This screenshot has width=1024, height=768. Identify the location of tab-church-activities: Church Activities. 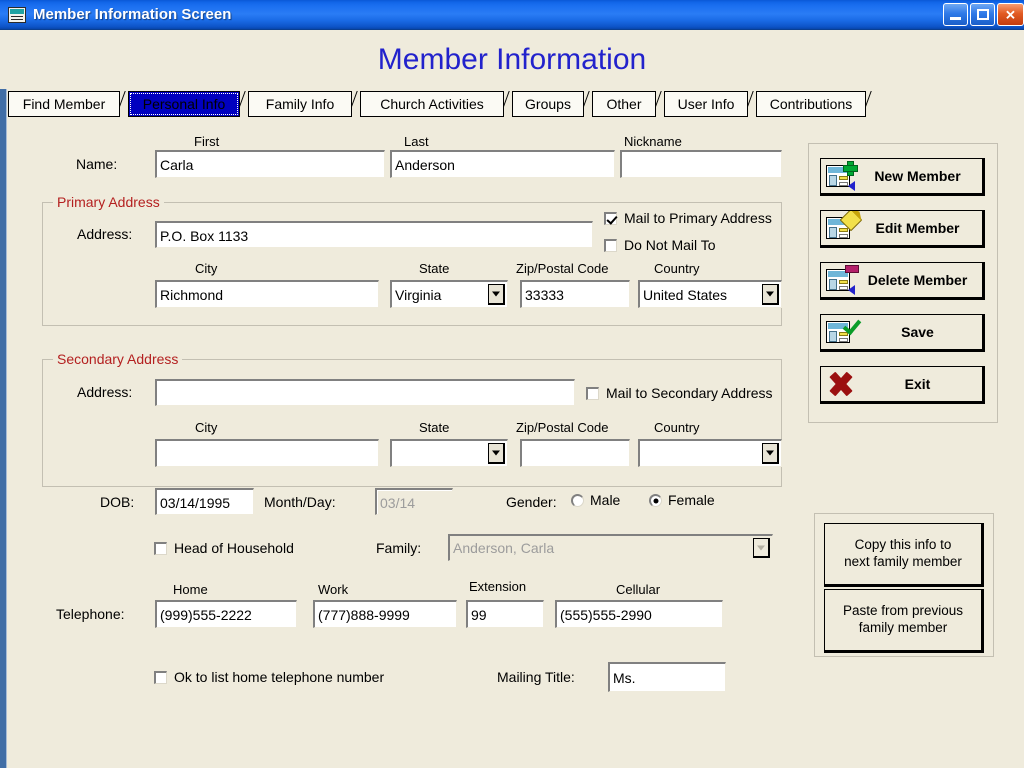
(432, 104).